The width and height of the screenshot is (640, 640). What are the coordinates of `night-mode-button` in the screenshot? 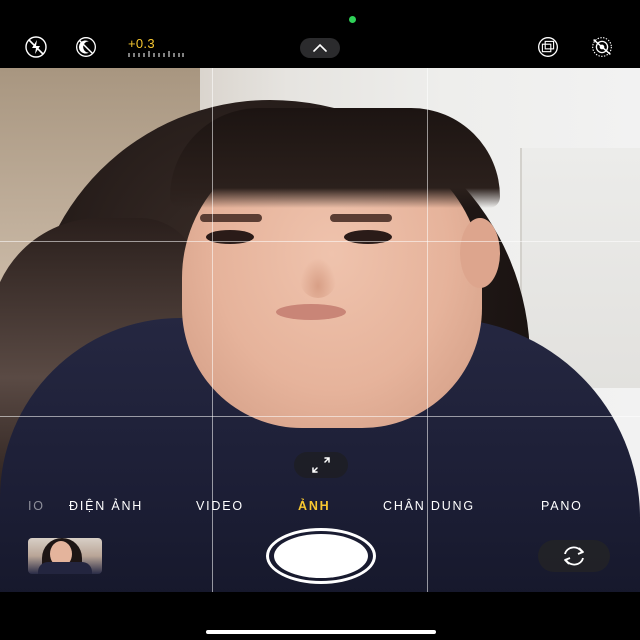 It's located at (86, 47).